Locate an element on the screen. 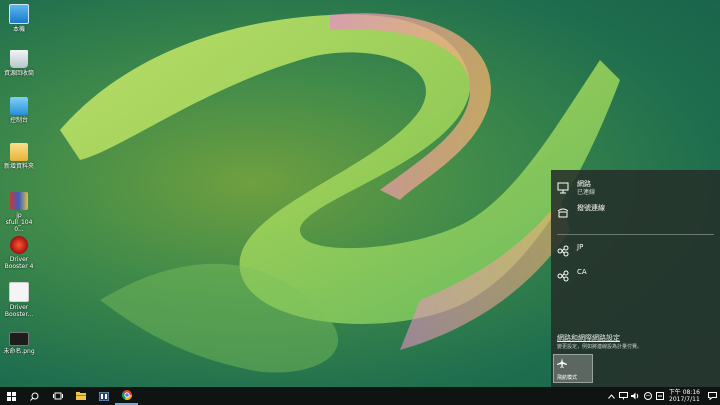  network-name: 撥號連線 is located at coordinates (591, 208).